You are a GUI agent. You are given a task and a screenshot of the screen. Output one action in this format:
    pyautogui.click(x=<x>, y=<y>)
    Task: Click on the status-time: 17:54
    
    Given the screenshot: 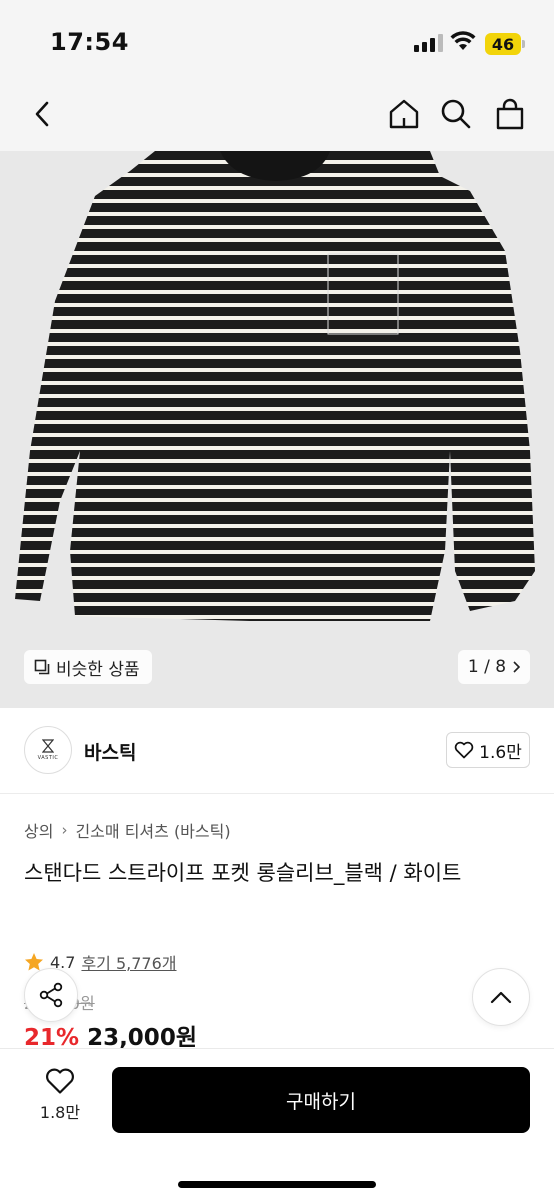 What is the action you would take?
    pyautogui.click(x=89, y=42)
    